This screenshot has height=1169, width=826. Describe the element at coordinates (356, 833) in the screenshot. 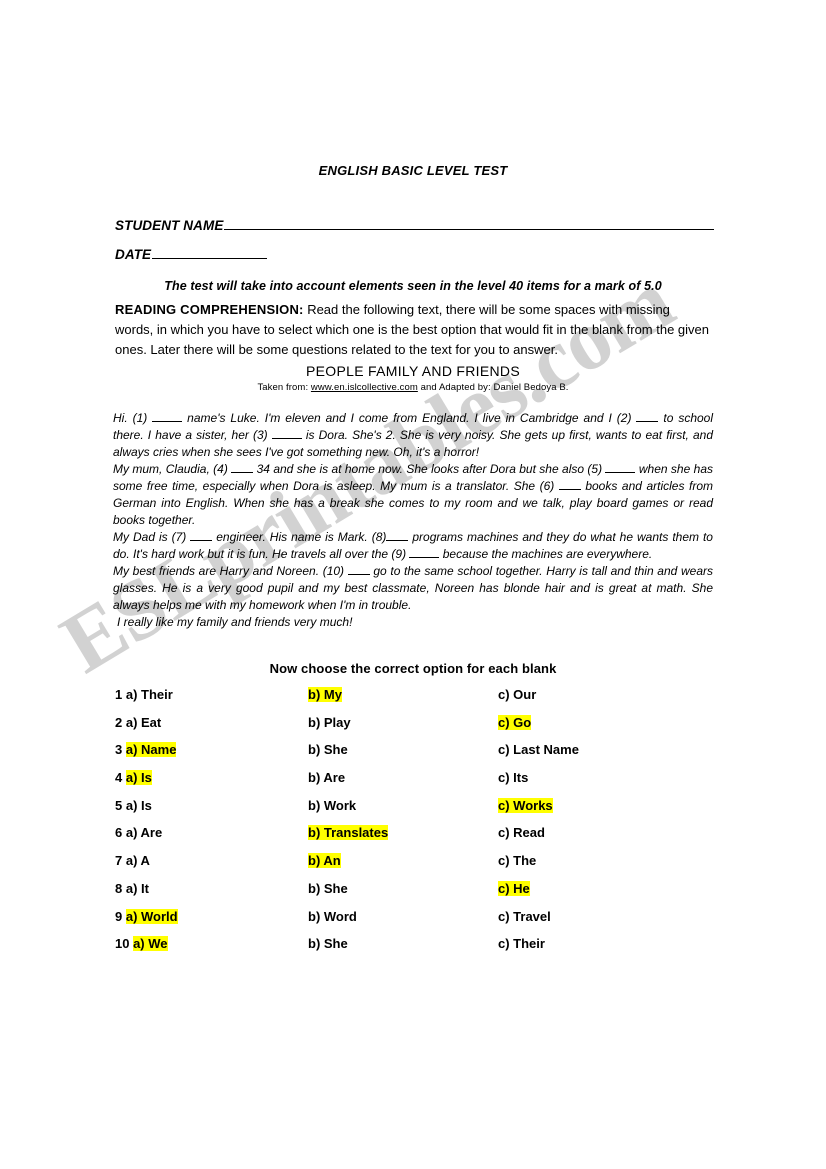

I see `option-text-b-highlighted: Translates` at that location.